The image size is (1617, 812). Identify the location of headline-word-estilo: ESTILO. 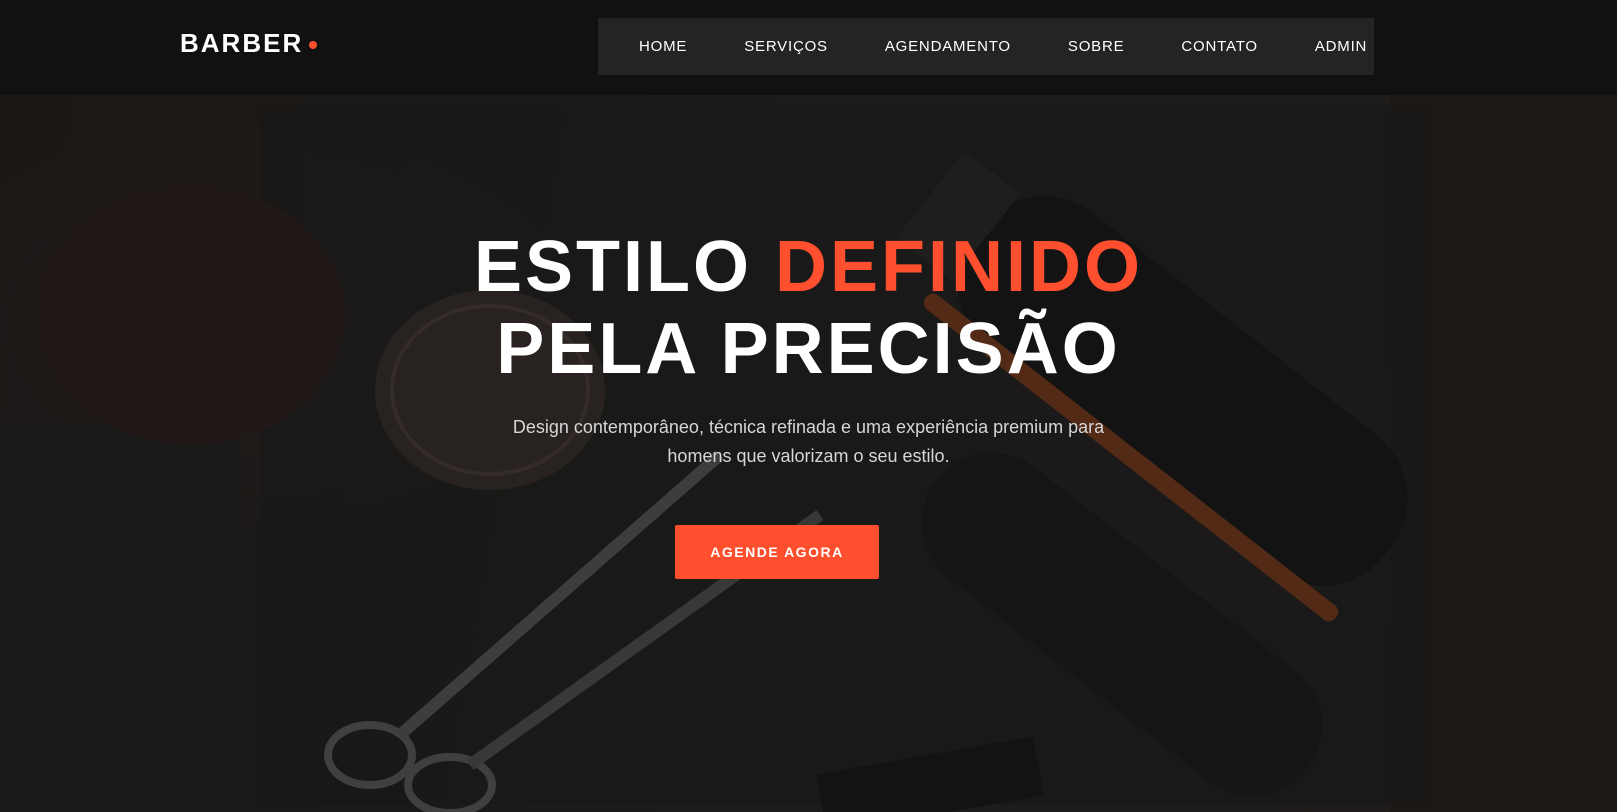
(612, 267).